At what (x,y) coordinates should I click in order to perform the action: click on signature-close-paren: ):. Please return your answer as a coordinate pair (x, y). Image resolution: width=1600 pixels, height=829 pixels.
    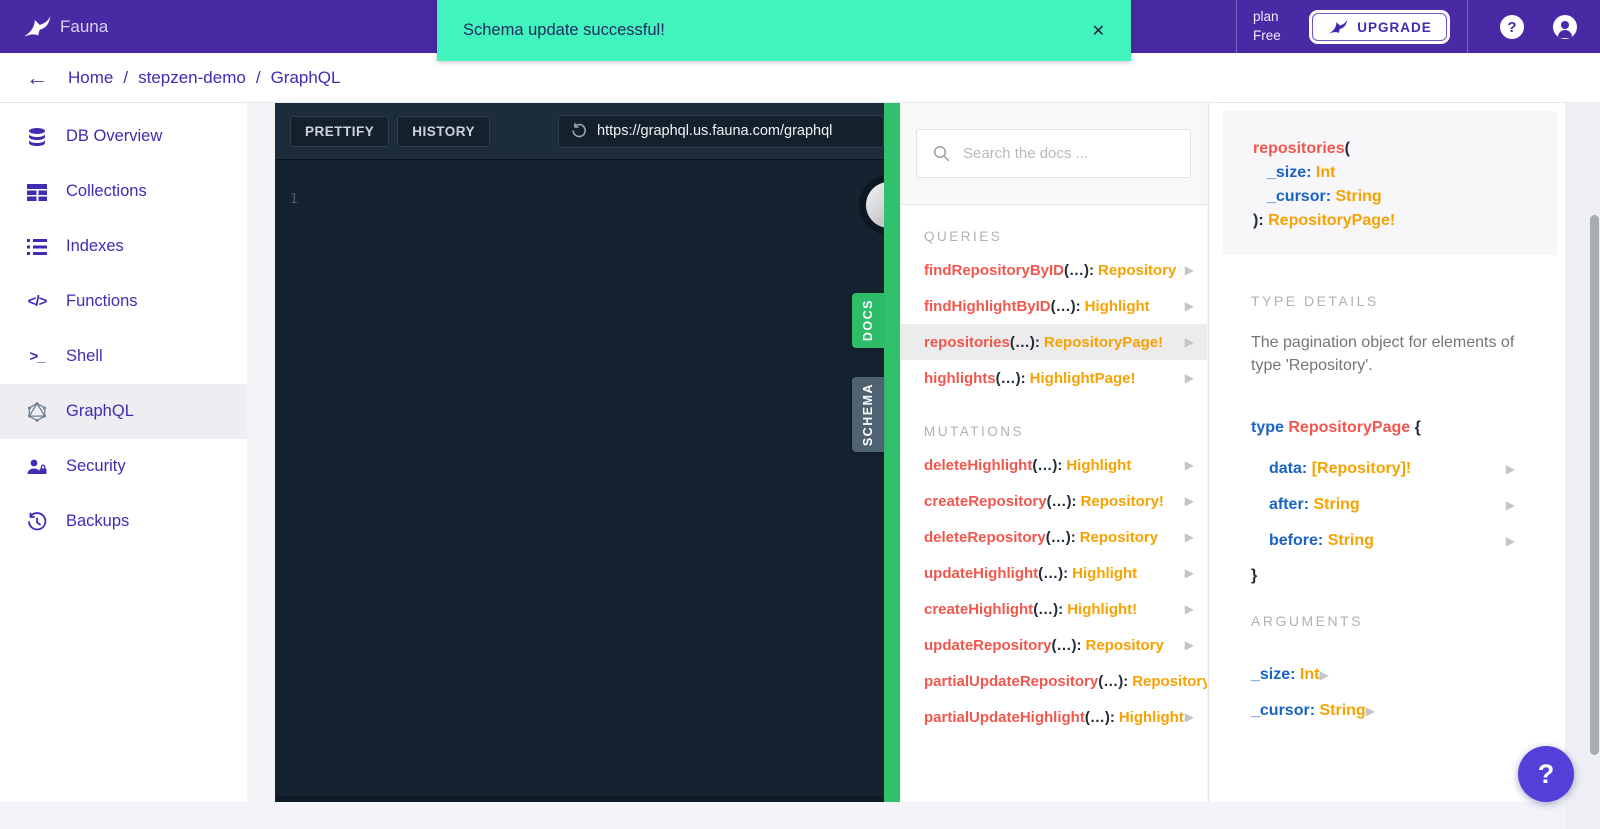
    Looking at the image, I should click on (1258, 220).